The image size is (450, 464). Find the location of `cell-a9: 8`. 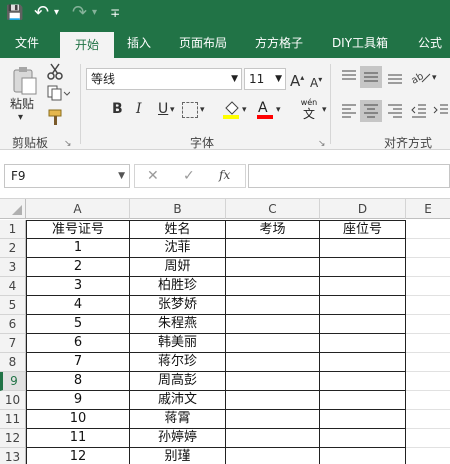

cell-a9: 8 is located at coordinates (78, 381).